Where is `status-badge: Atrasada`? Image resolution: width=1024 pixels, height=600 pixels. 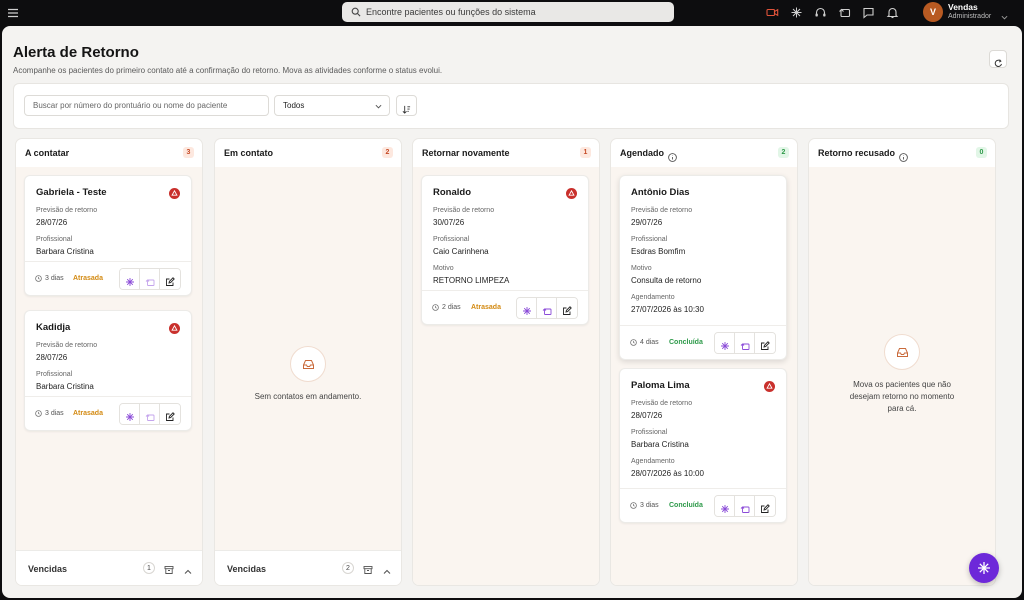
status-badge: Atrasada is located at coordinates (486, 307).